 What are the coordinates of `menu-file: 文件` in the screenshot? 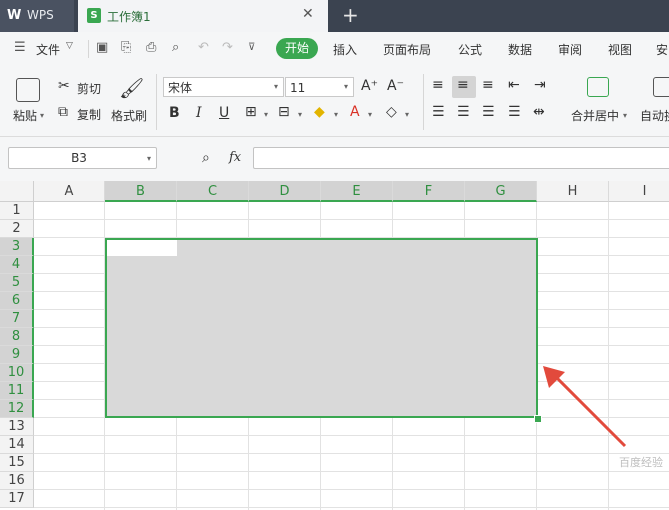 It's located at (48, 49).